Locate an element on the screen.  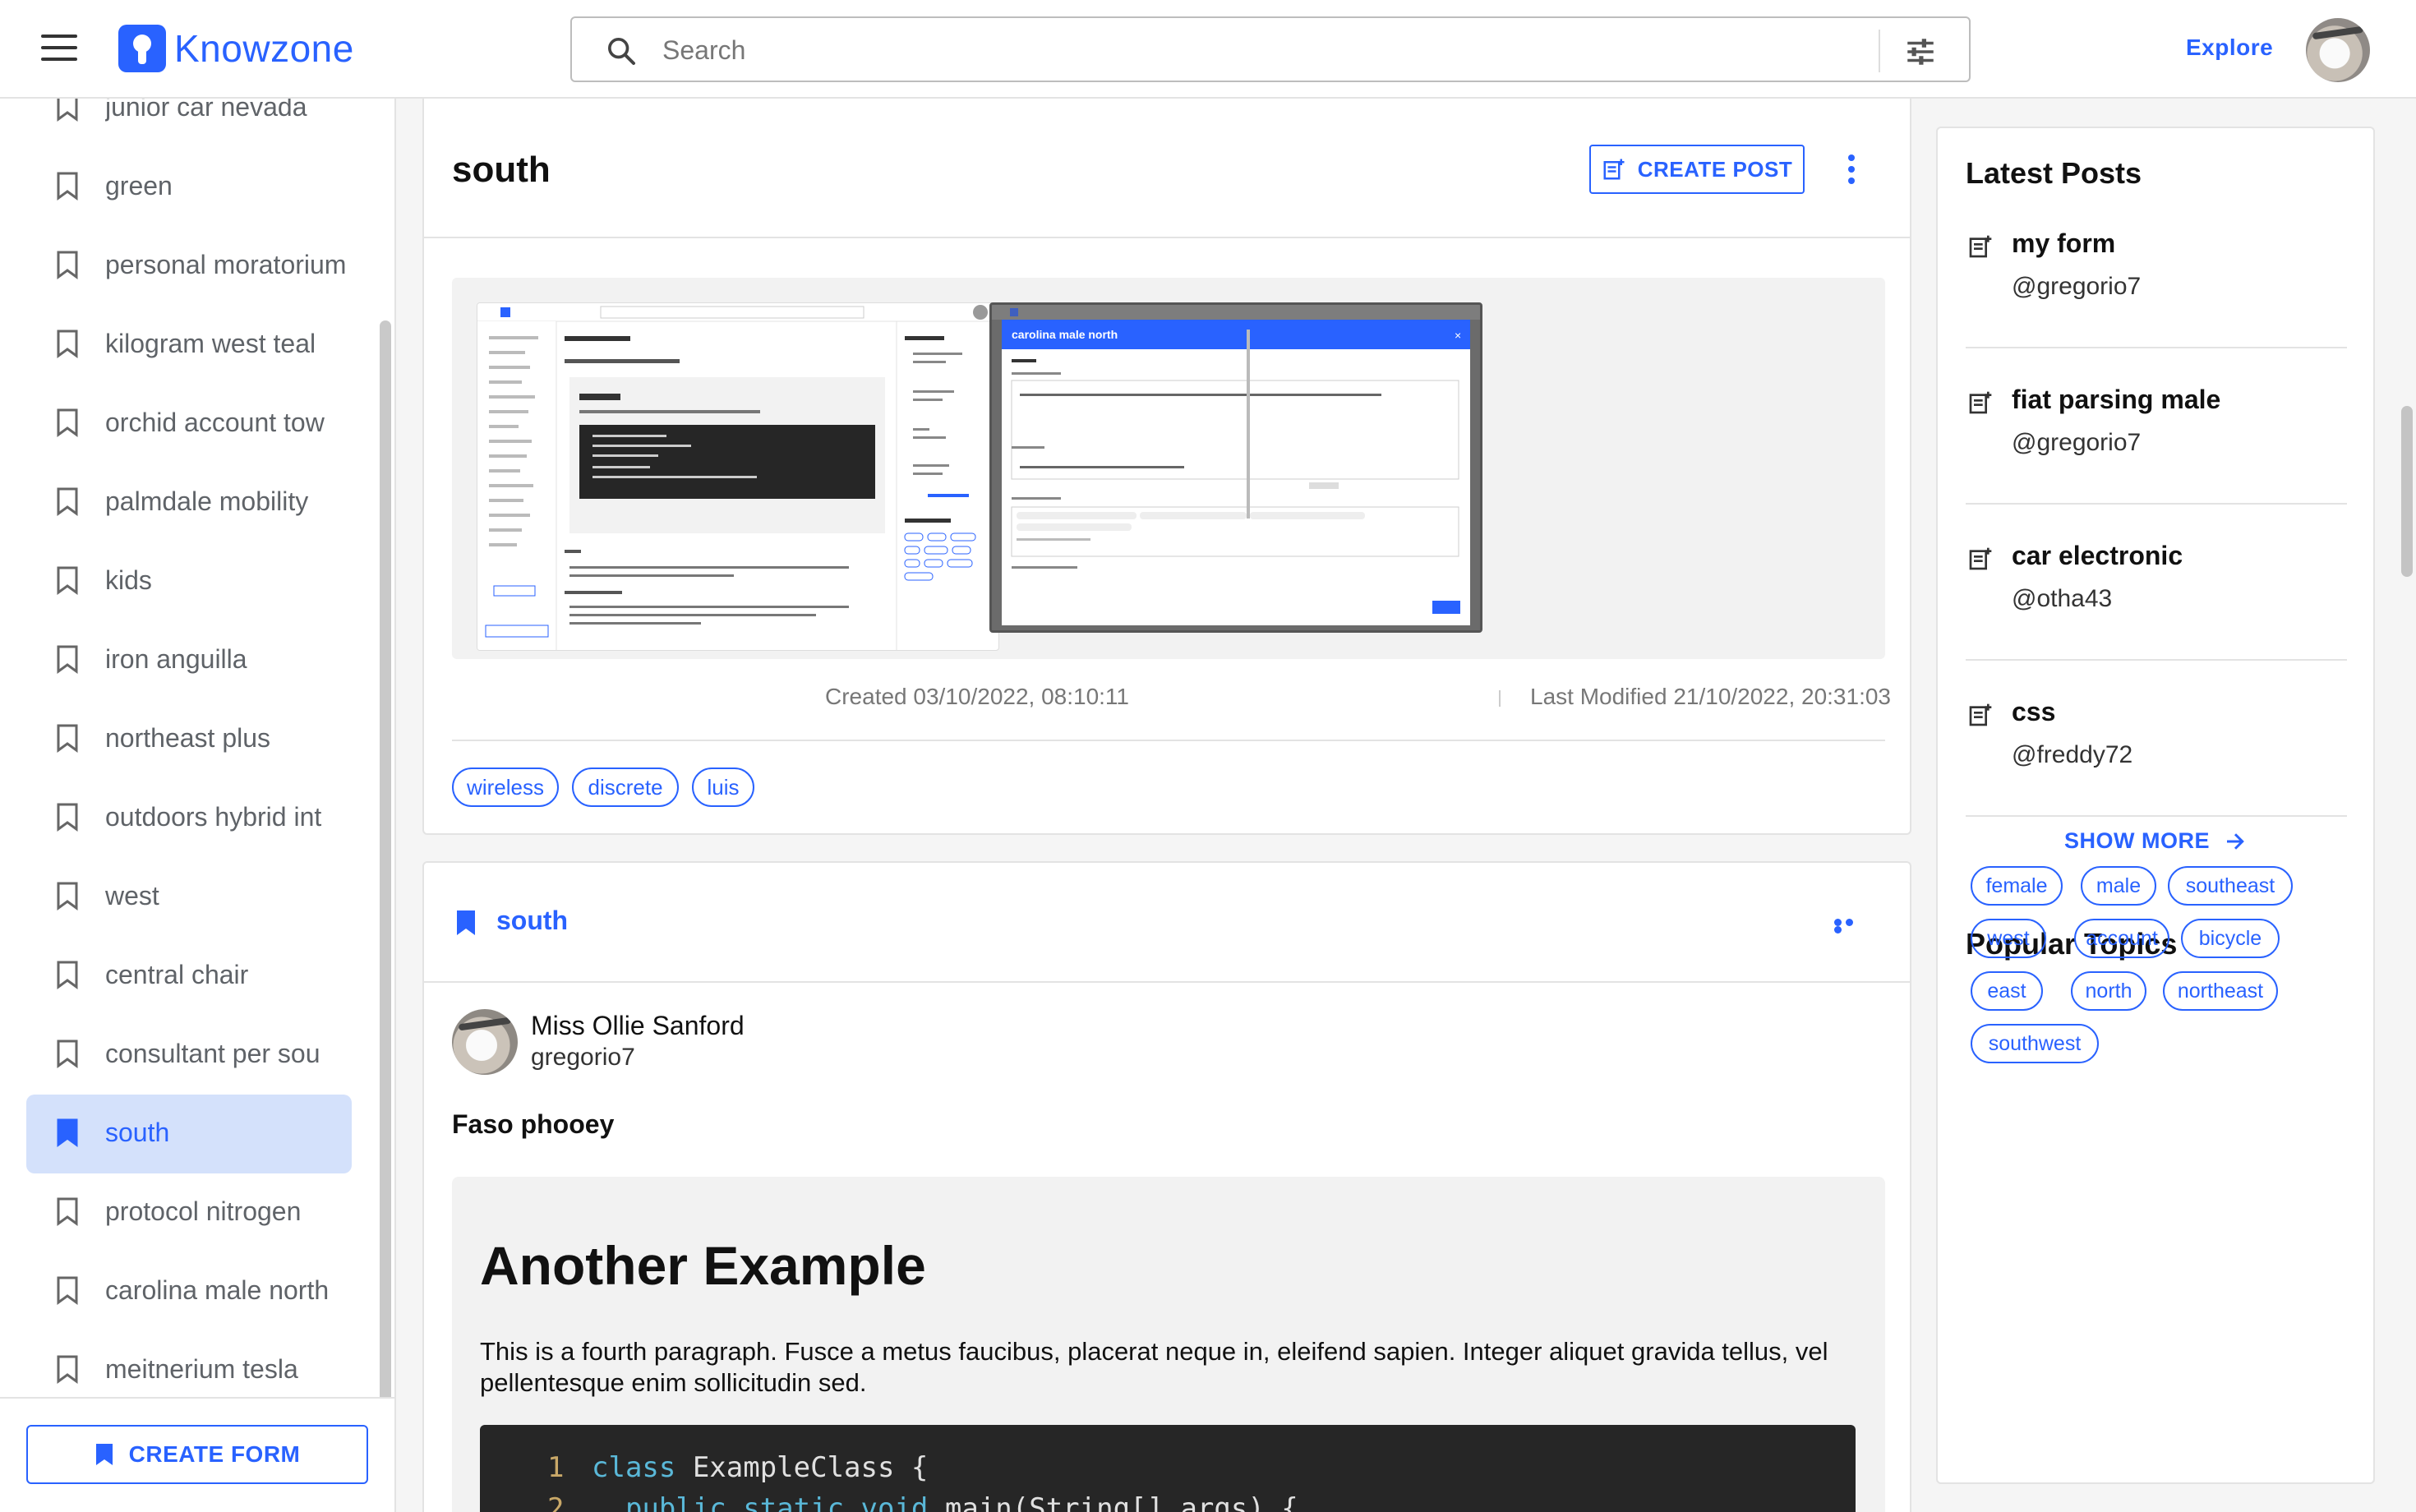
latest-post-title: fiat parsing male is located at coordinates (2116, 400).